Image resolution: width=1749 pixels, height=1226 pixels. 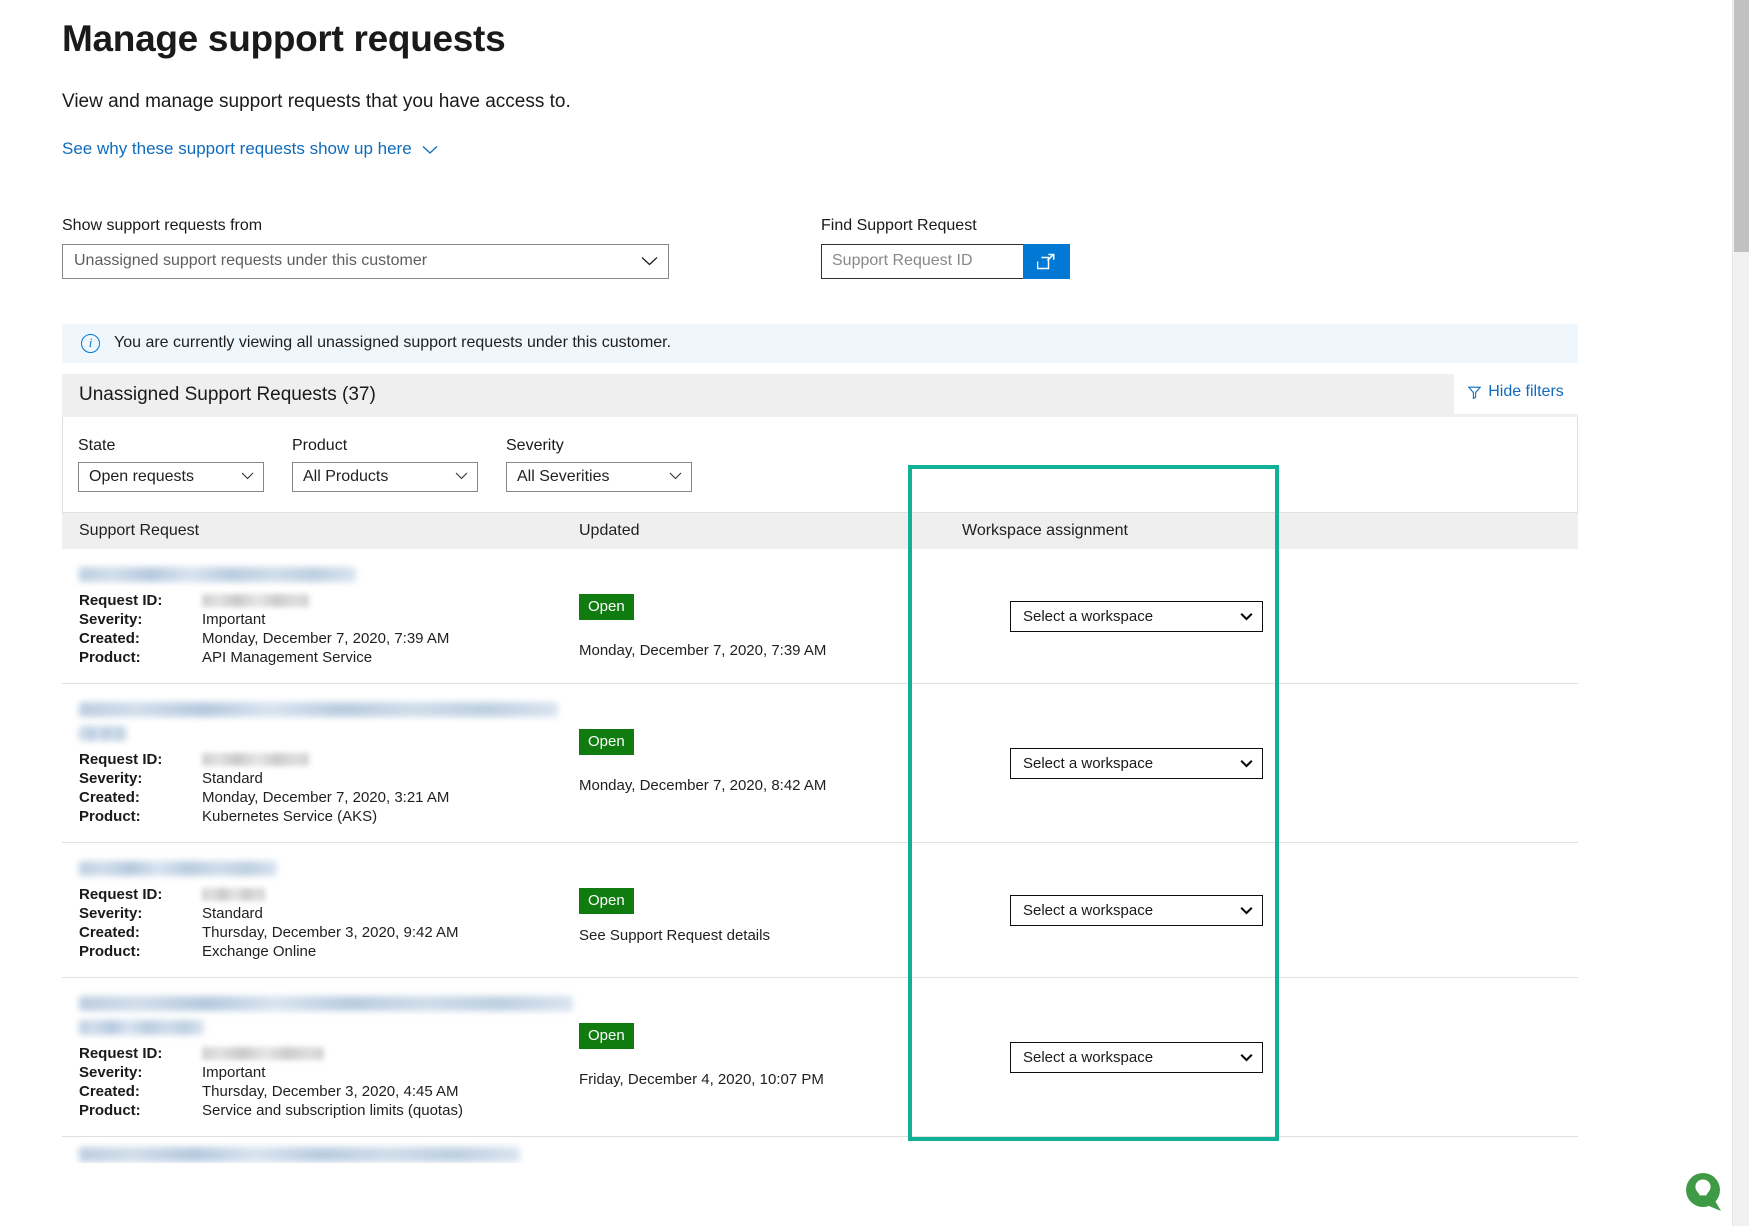 I want to click on filter-product-select: All Products, so click(x=385, y=476).